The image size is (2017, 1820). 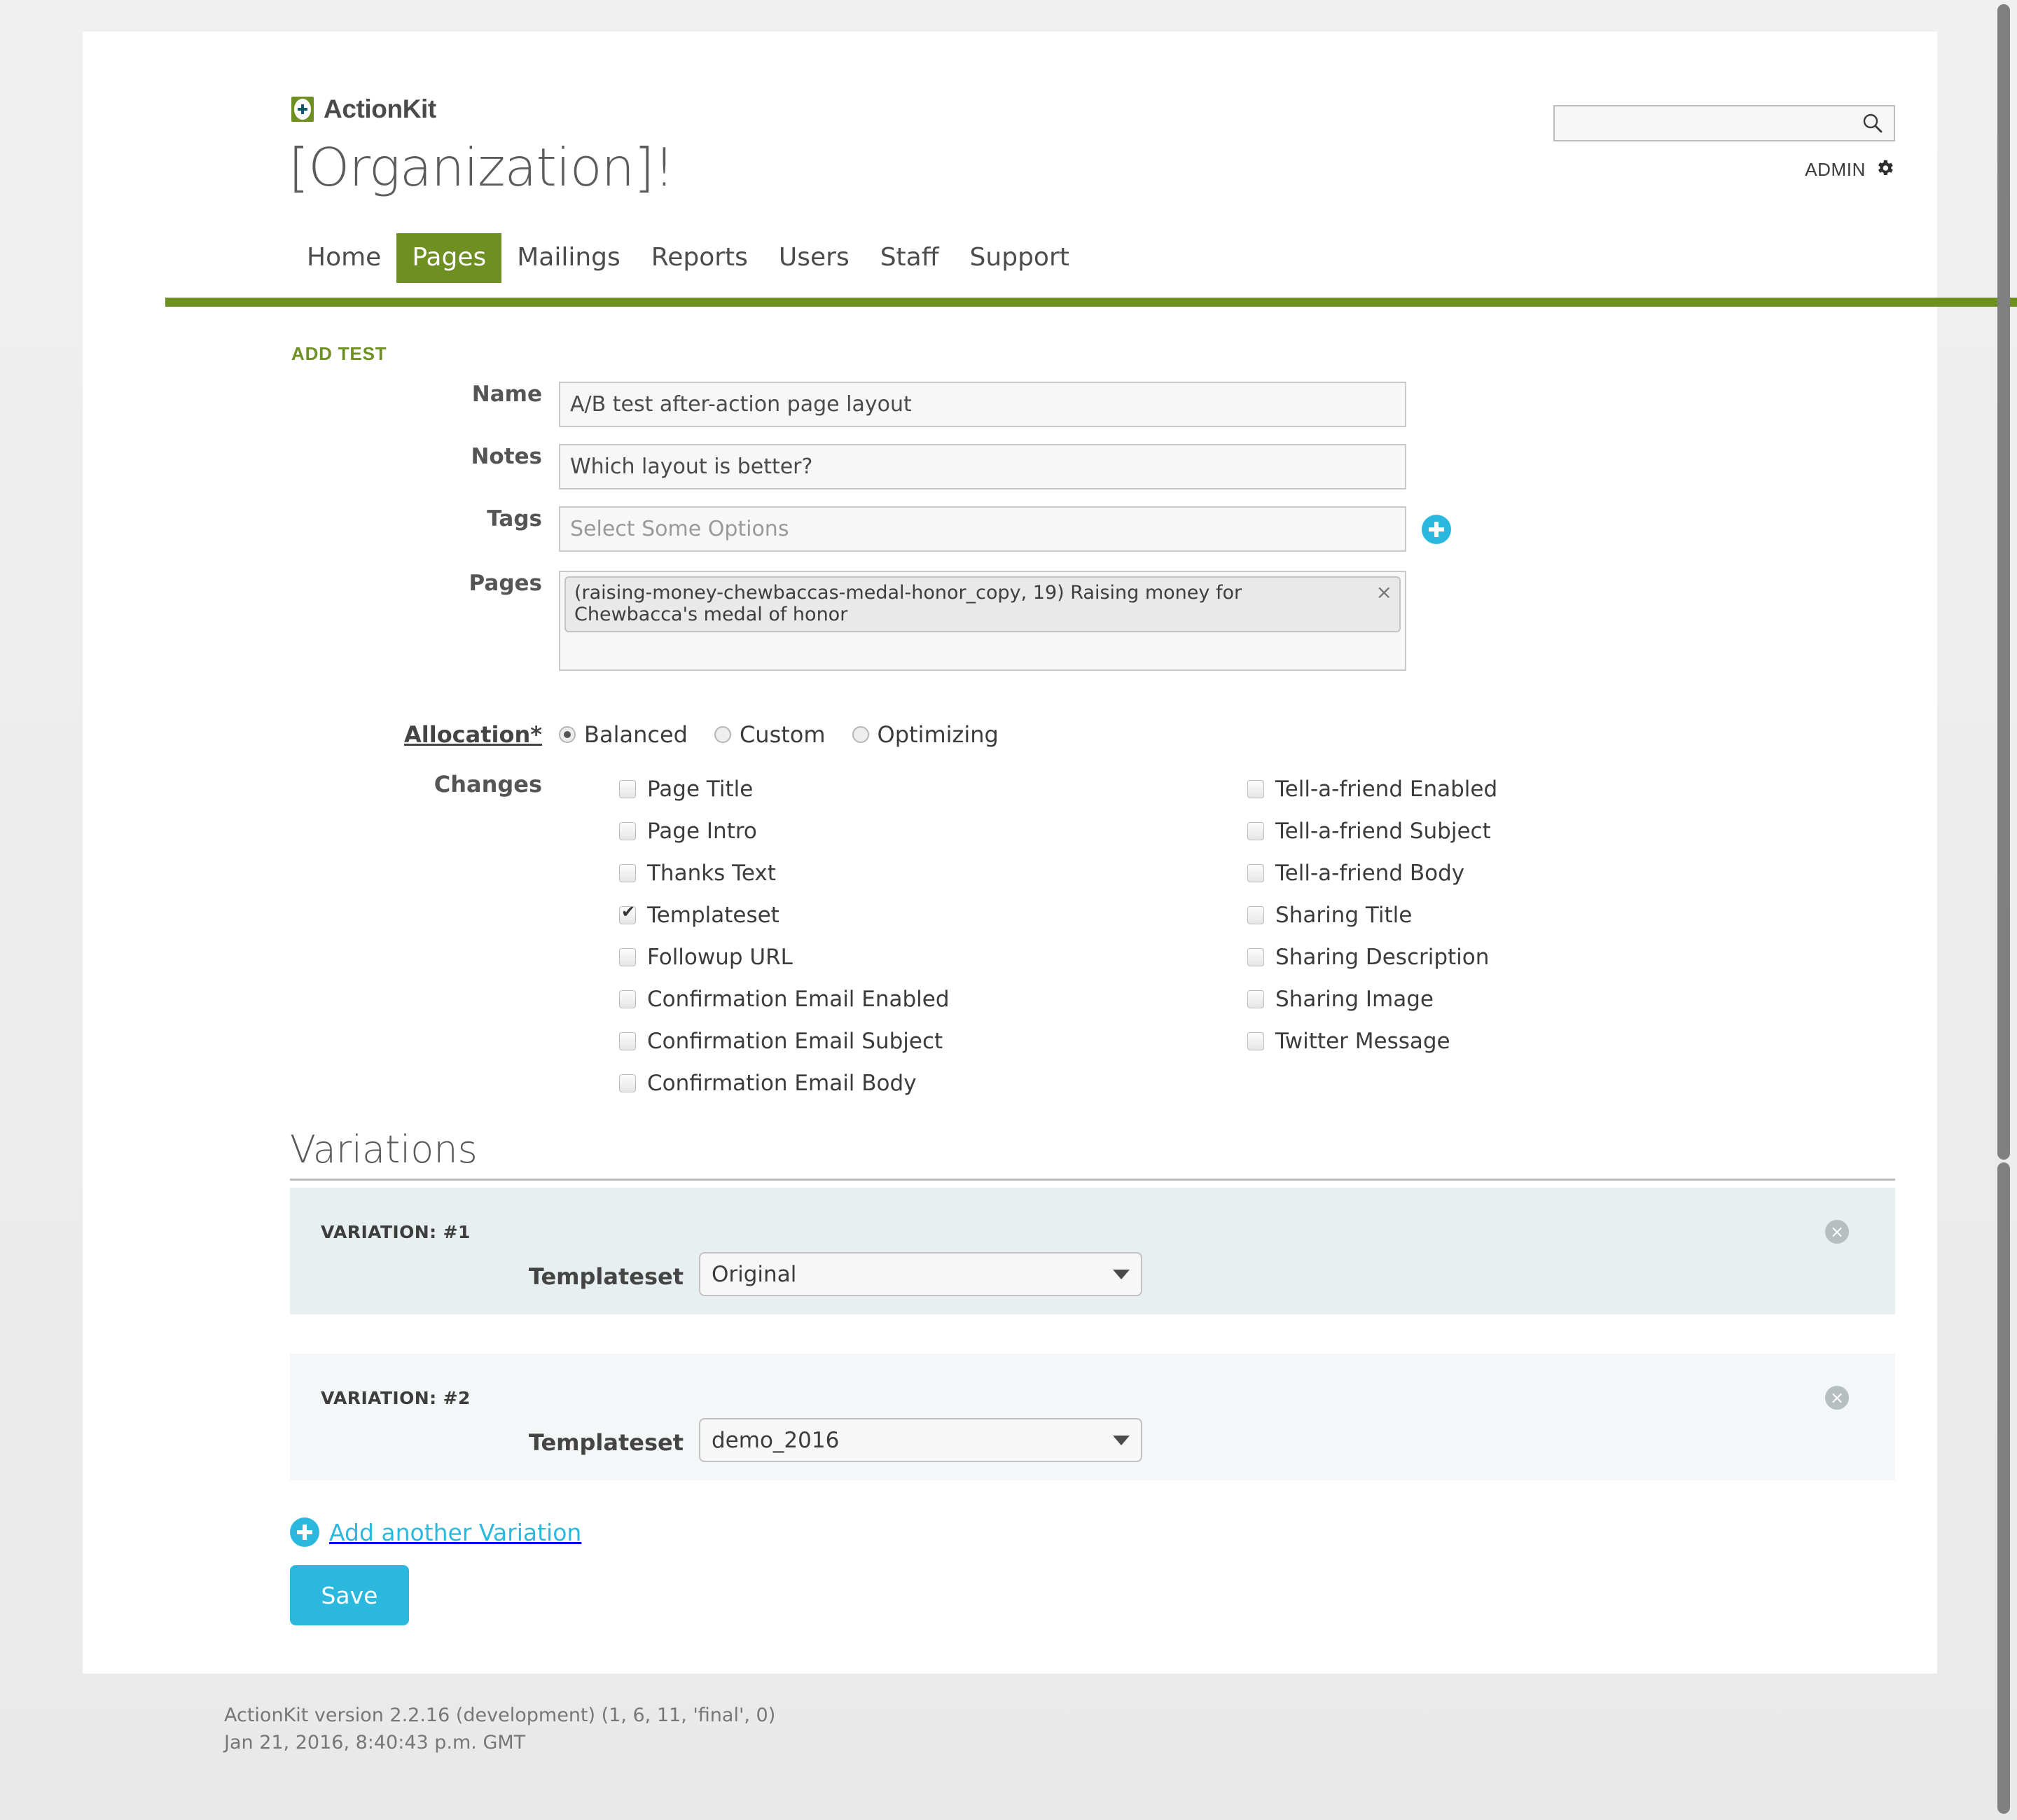 I want to click on admin-menu: ADMIN, so click(x=1724, y=170).